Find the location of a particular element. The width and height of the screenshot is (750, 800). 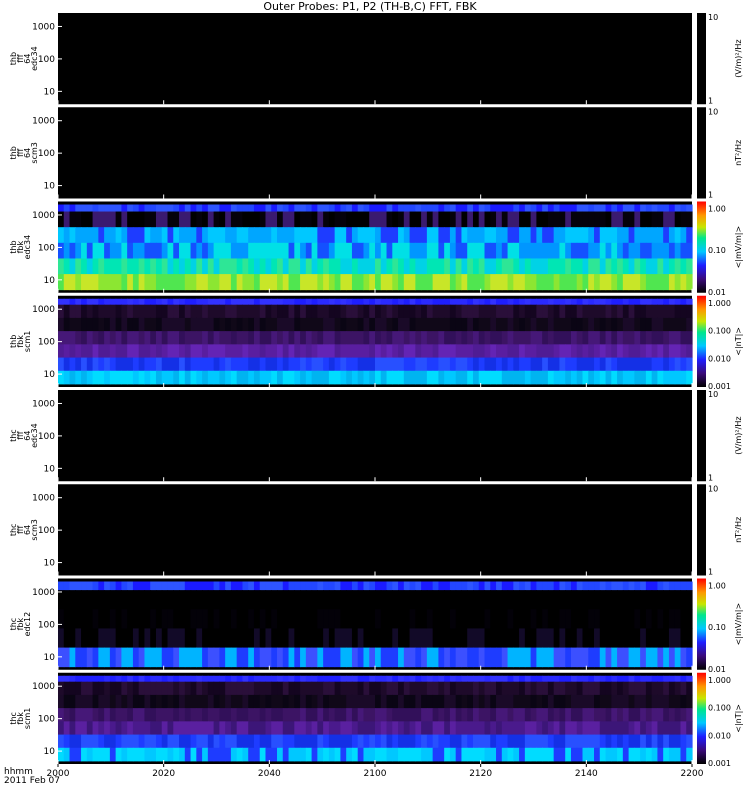

band-low is located at coordinates (375, 741).